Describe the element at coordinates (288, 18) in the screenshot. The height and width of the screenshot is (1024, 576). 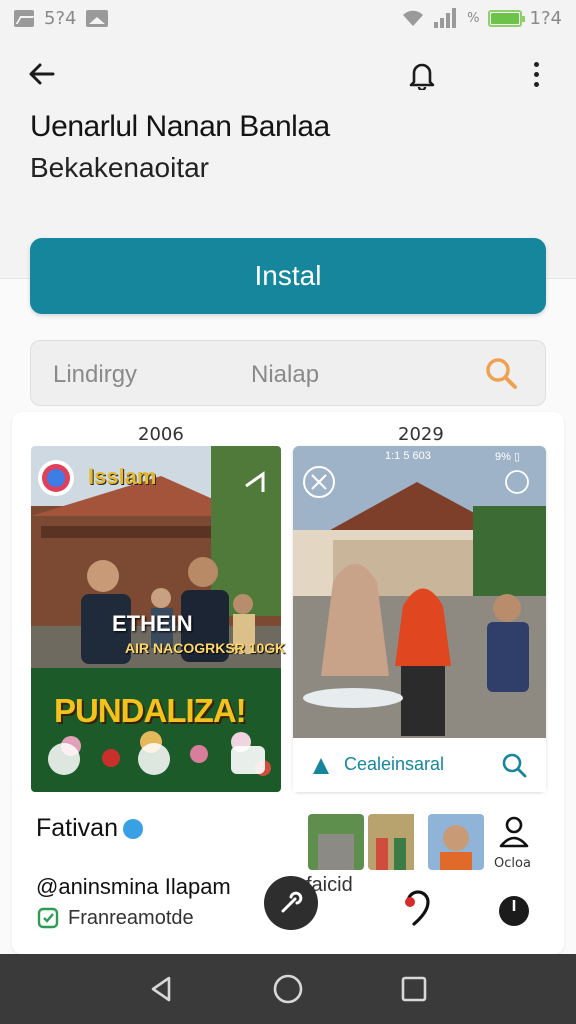
I see `status-bar: 5?4 % 1?4` at that location.